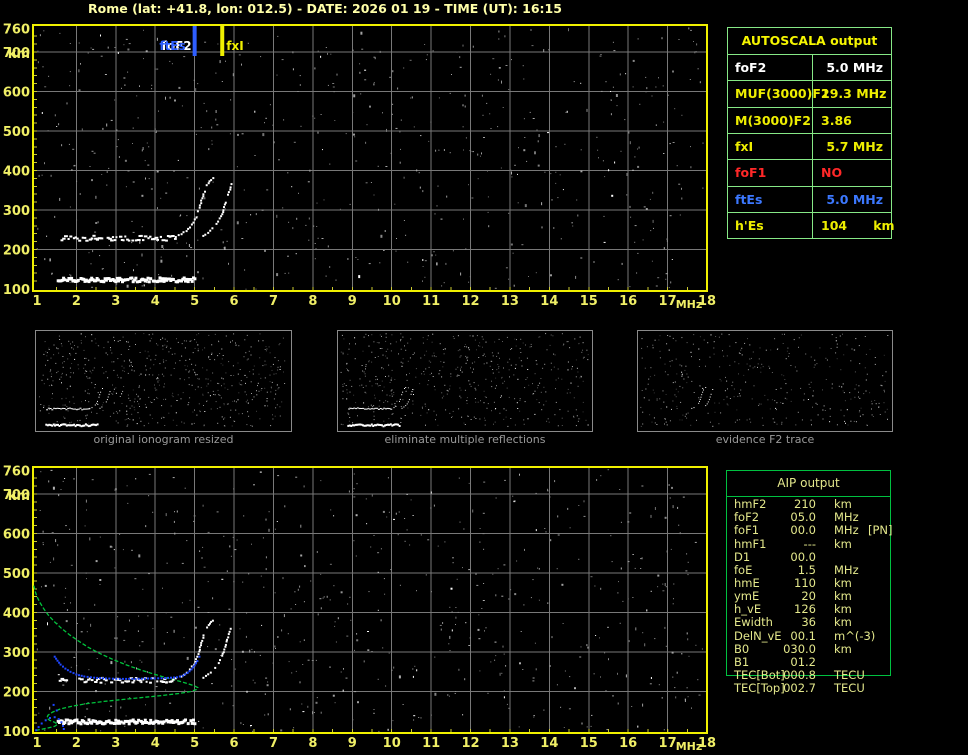 The image size is (968, 755). What do you see at coordinates (234, 301) in the screenshot?
I see `svg-text: 6` at bounding box center [234, 301].